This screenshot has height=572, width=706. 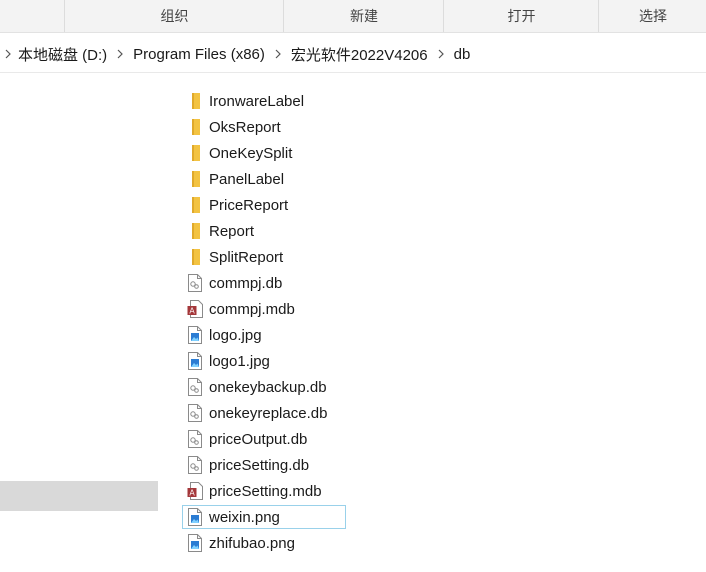 I want to click on file-row: logo1.jpg, so click(x=264, y=361).